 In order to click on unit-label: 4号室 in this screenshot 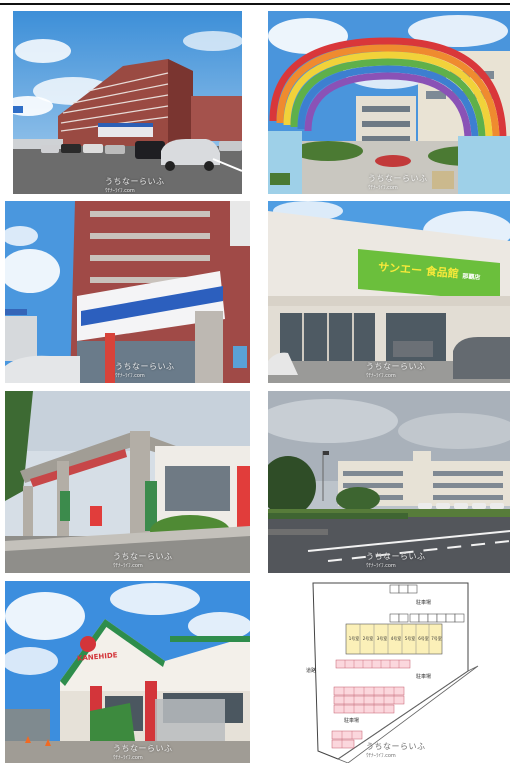, I will do `click(396, 638)`.